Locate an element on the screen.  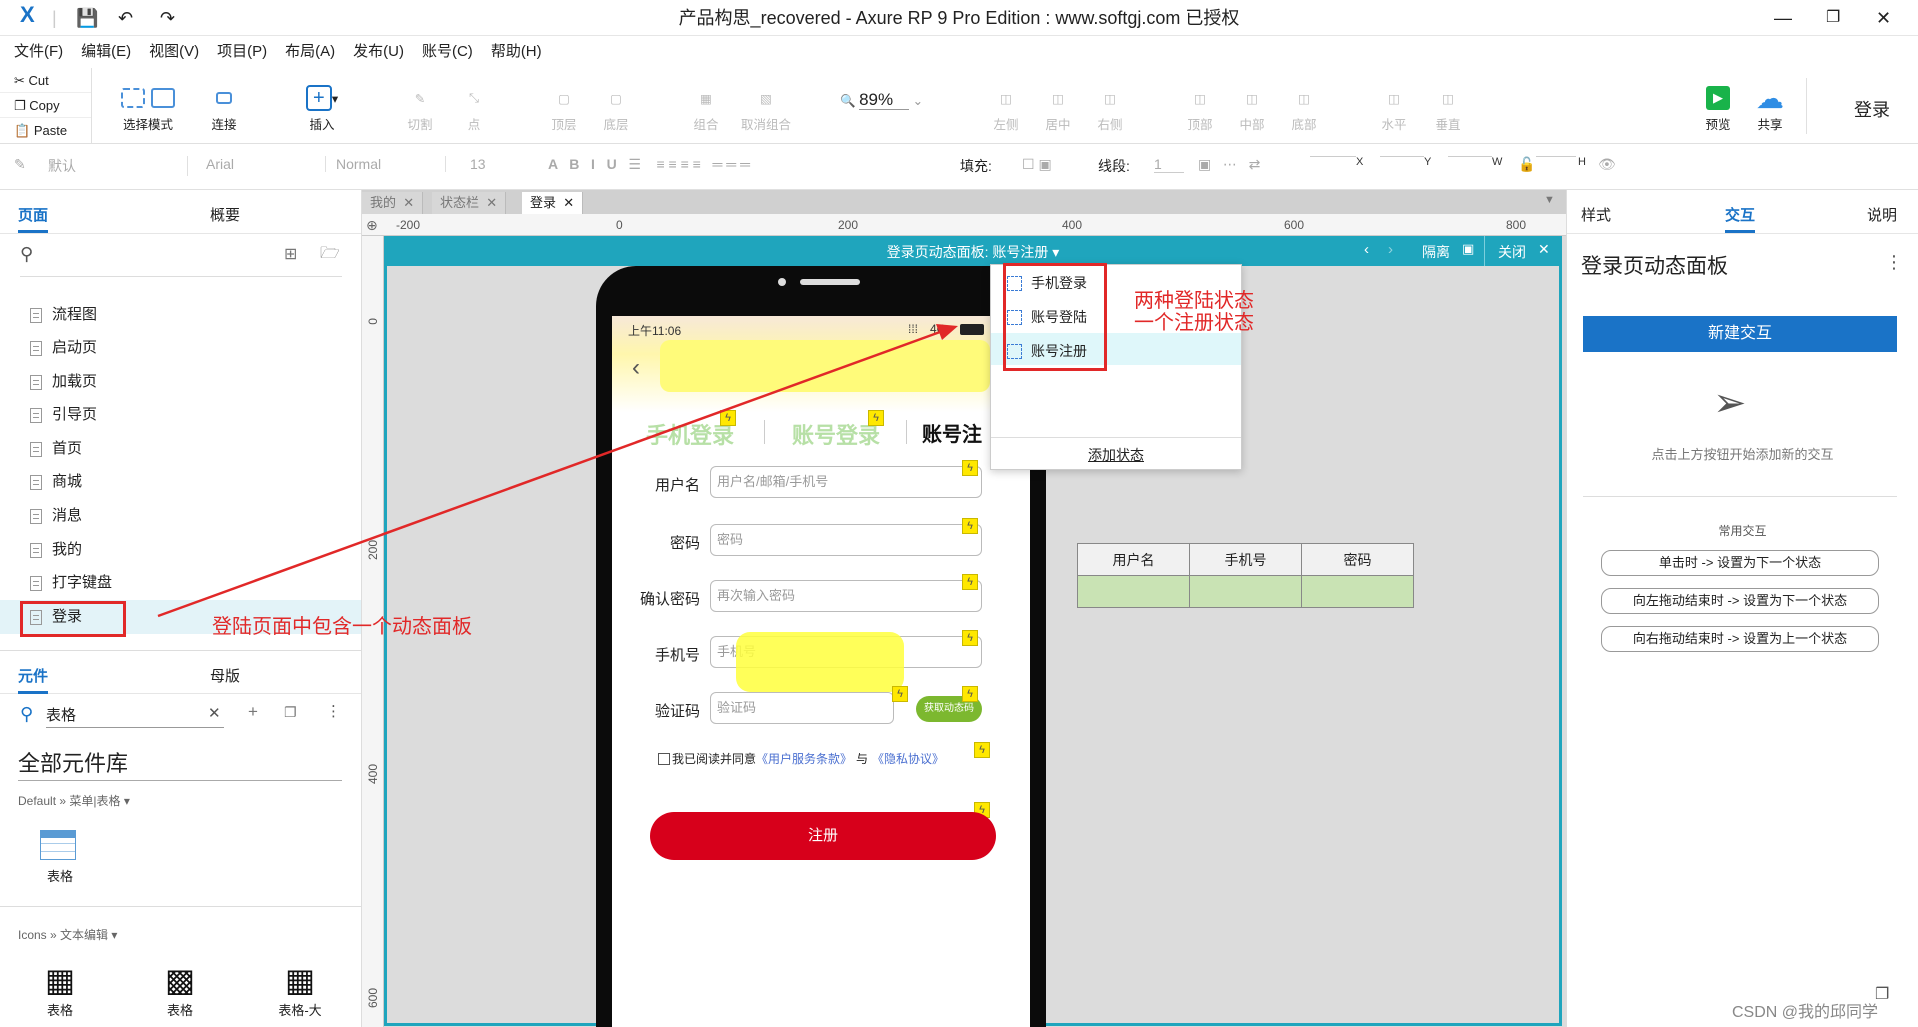
interaction-swipe-right-prev: 向右拖动结束时 -> 设置为上一个状态 is located at coordinates (1740, 639).